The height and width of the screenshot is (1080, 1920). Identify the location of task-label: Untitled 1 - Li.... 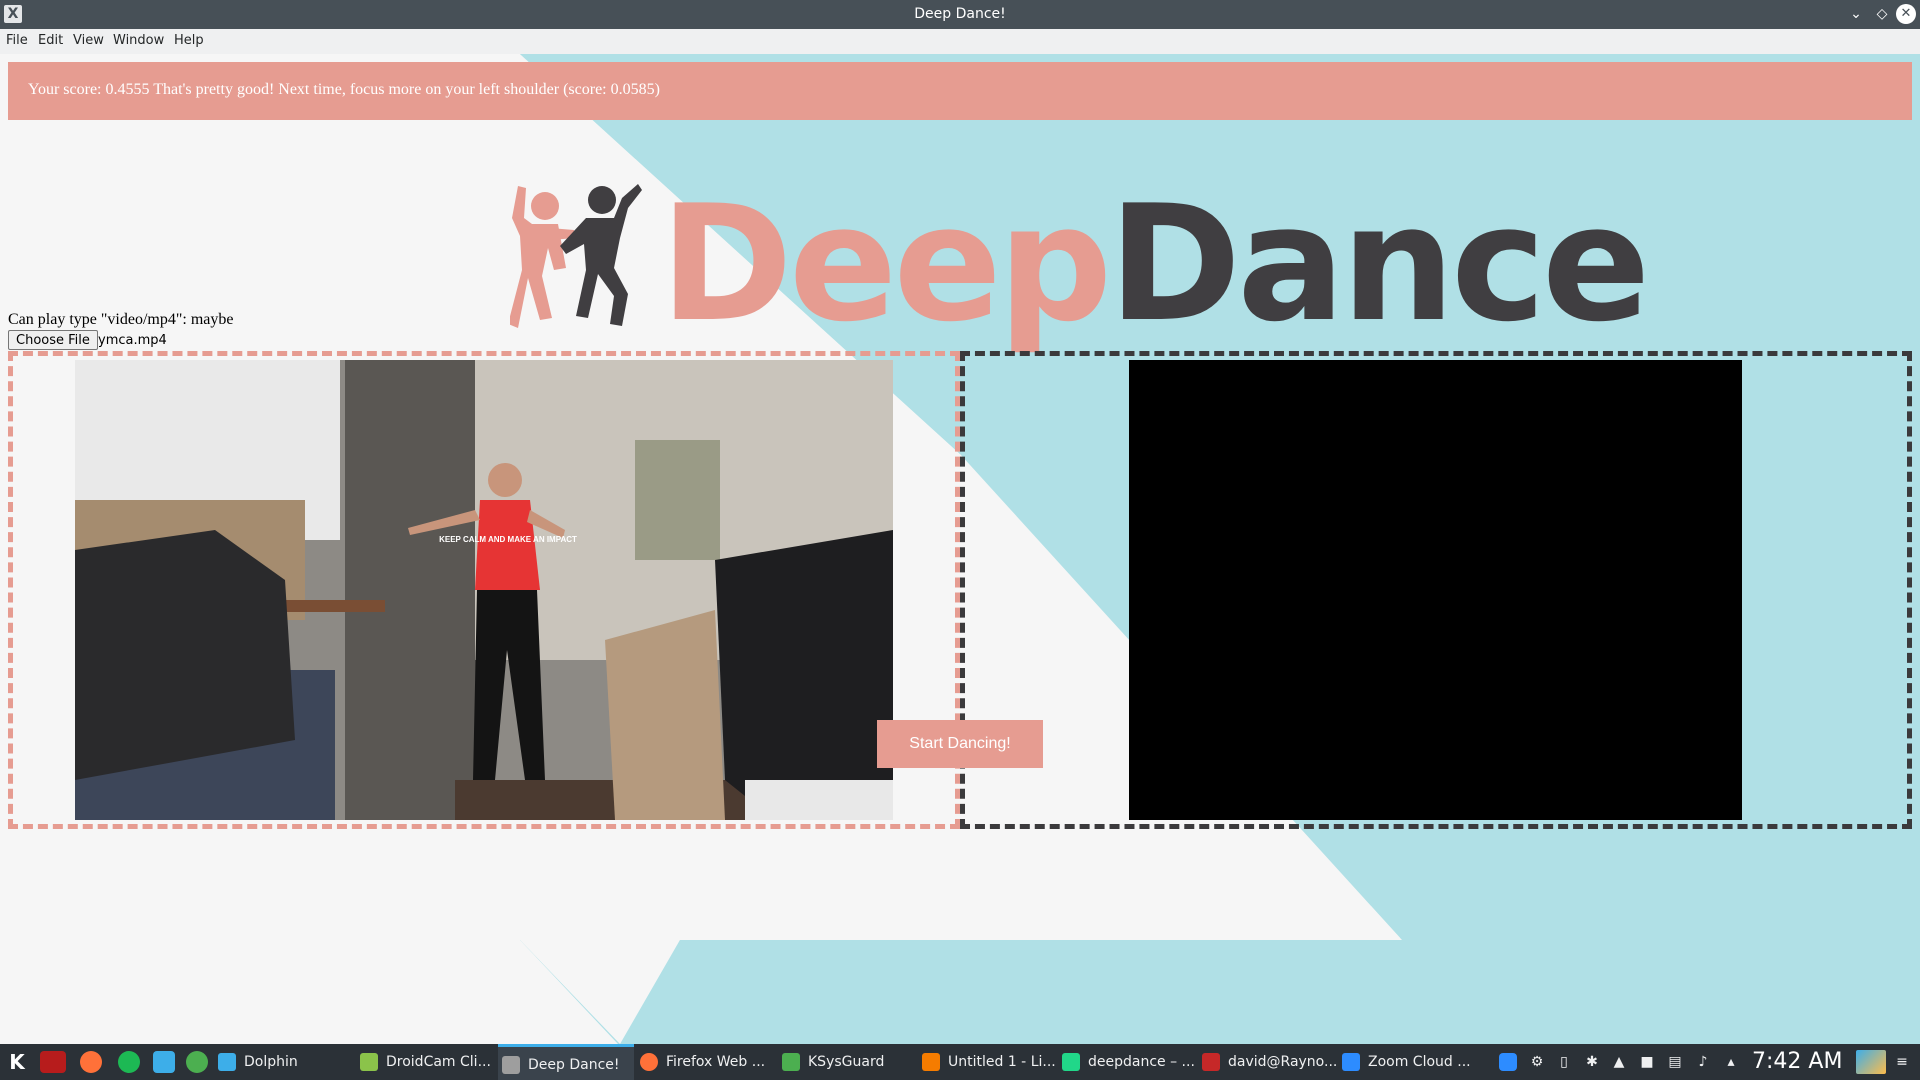
(1002, 1062).